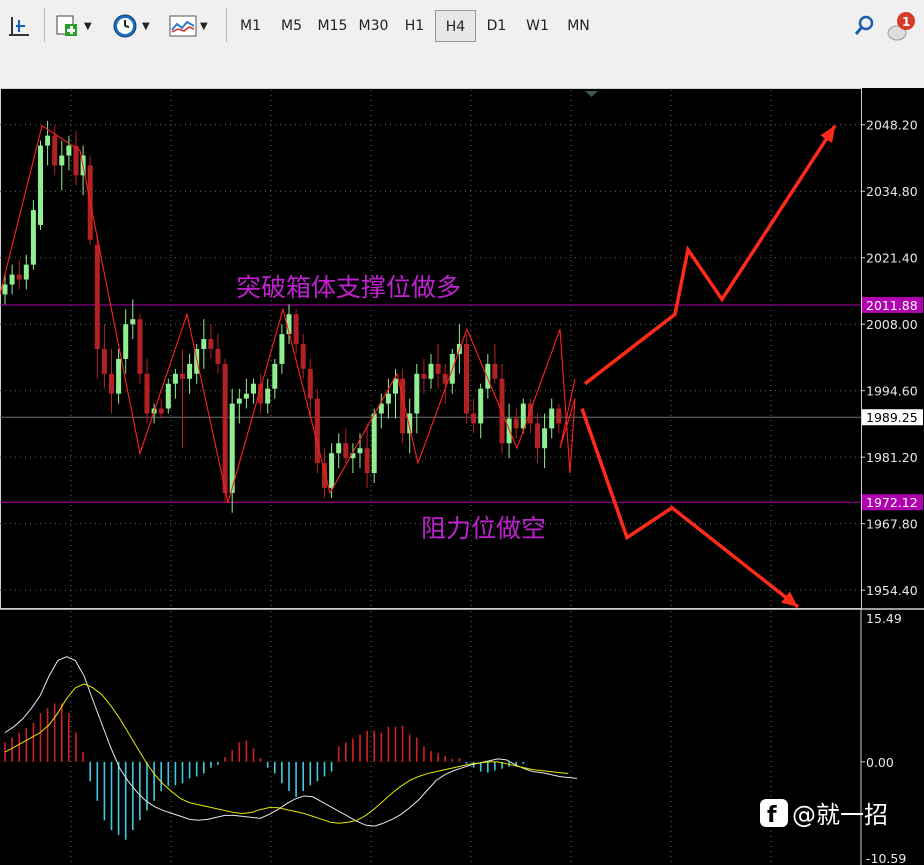 The image size is (924, 865). I want to click on toolbar-separator, so click(44, 25).